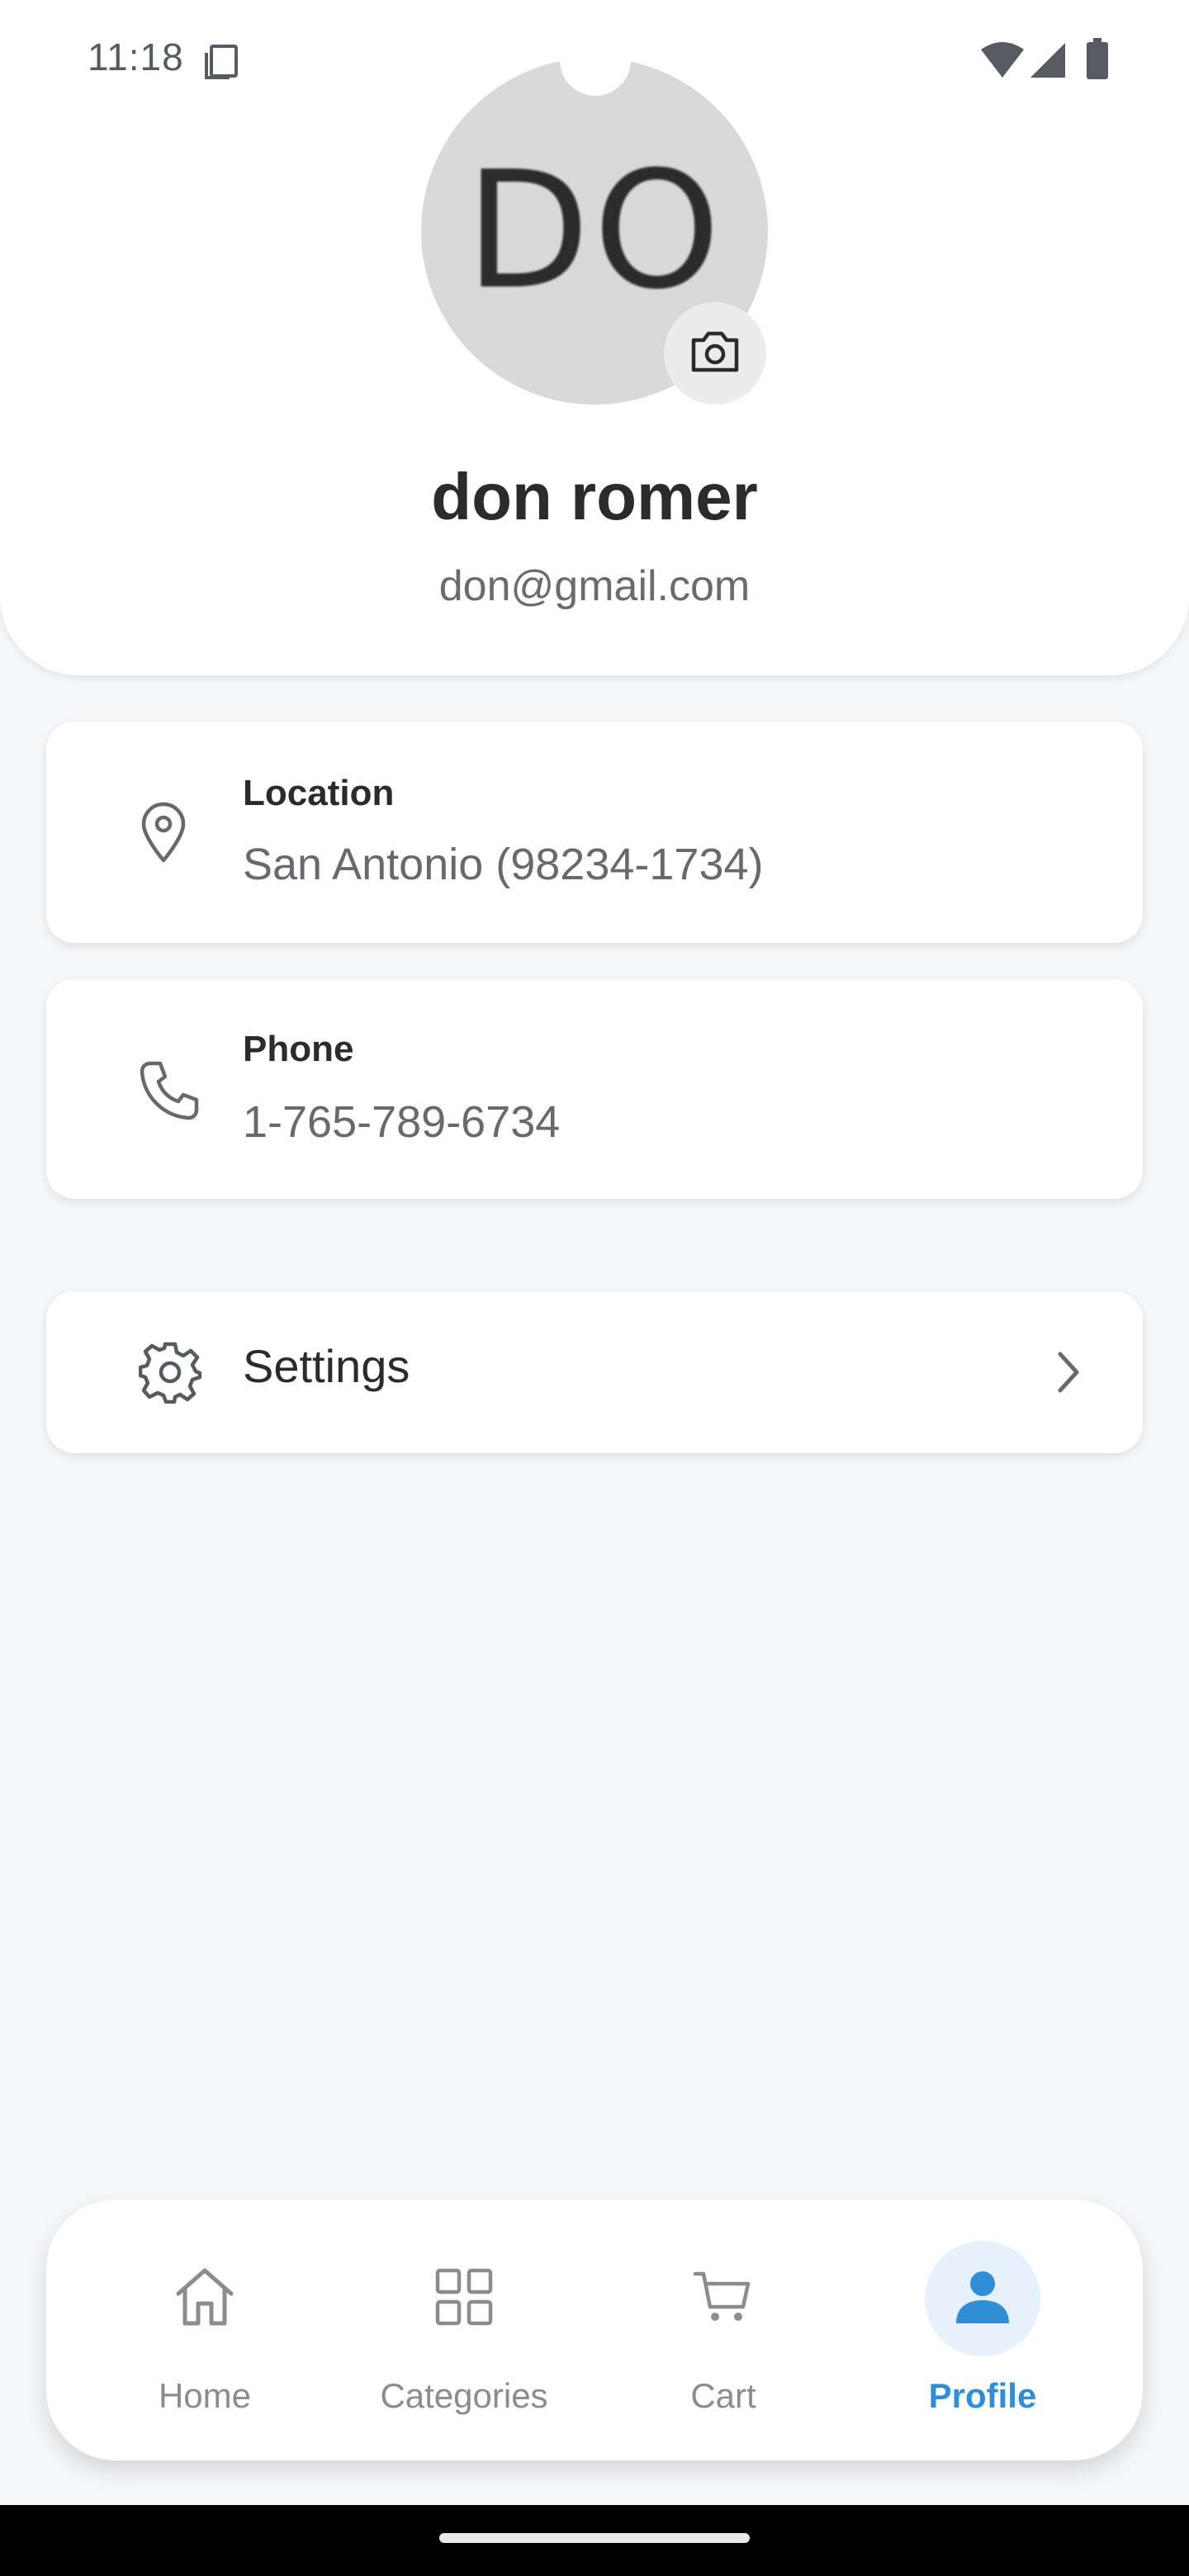  I want to click on gear-icon, so click(170, 1374).